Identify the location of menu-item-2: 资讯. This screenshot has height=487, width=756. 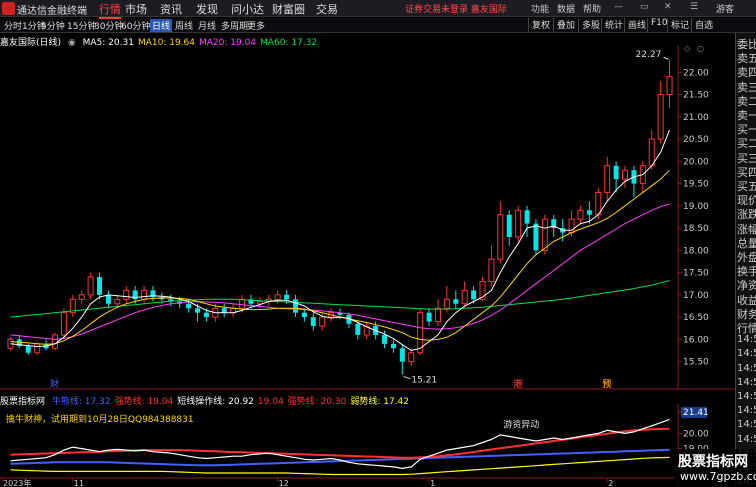
(171, 9).